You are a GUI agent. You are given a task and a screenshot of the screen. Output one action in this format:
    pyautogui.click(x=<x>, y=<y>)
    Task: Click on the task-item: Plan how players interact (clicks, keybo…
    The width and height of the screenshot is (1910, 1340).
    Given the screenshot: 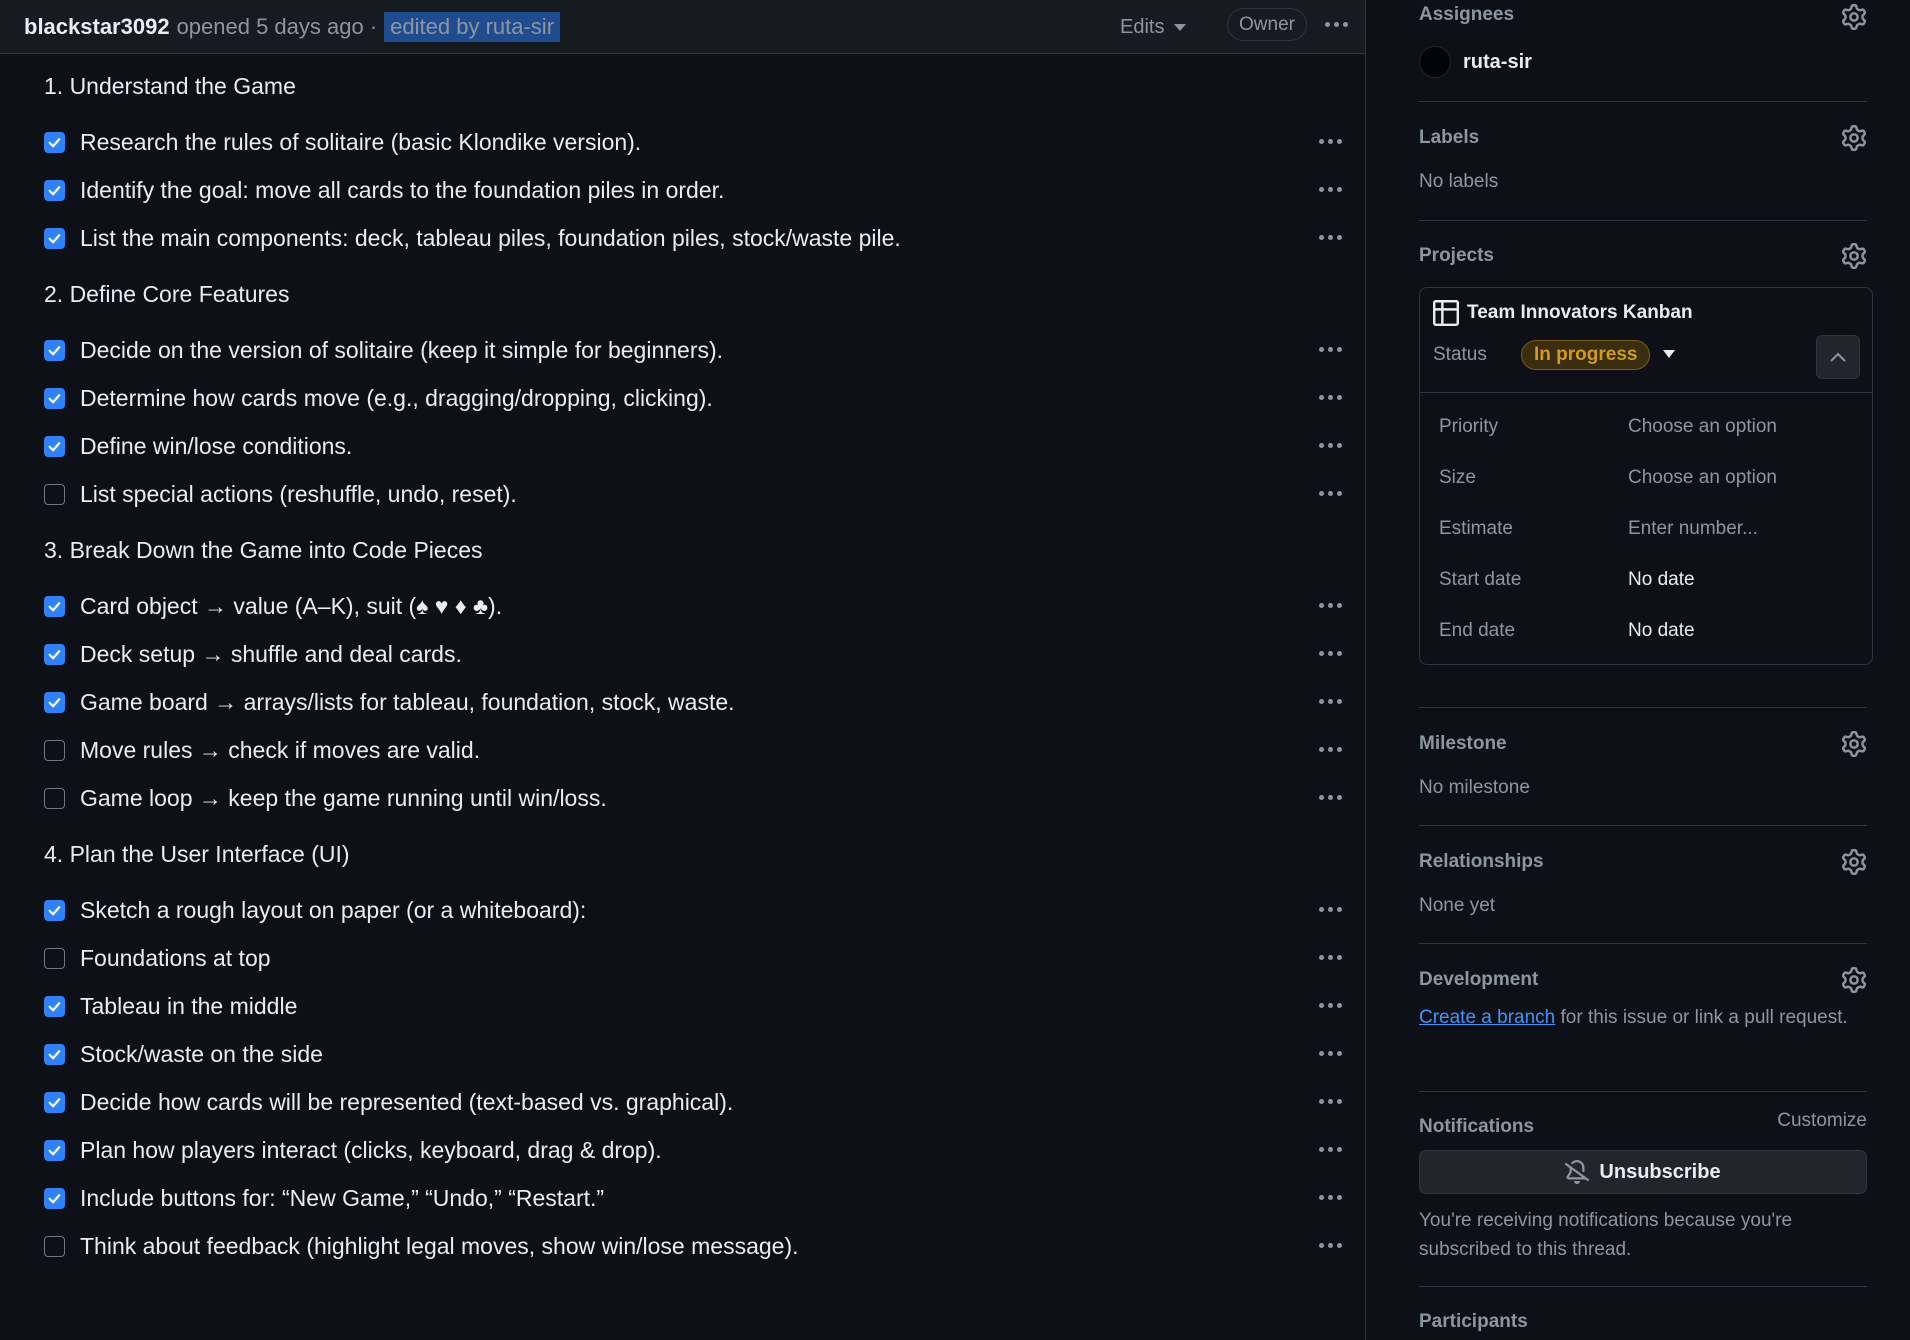 What is the action you would take?
    pyautogui.click(x=704, y=1150)
    